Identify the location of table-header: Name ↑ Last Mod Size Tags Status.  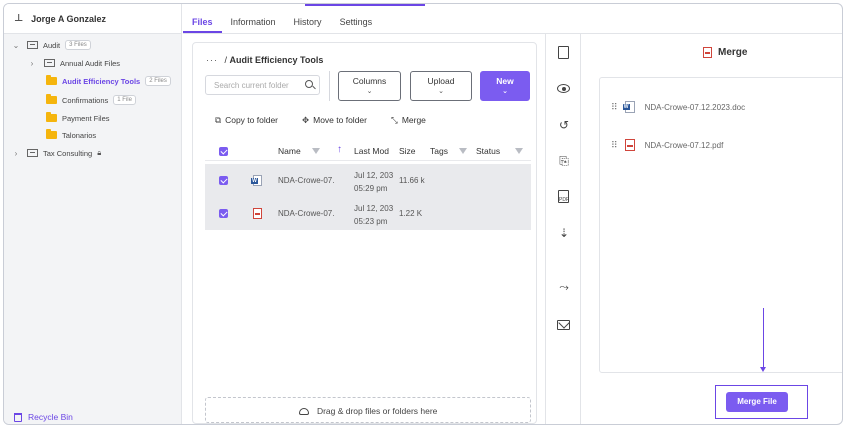
(368, 151).